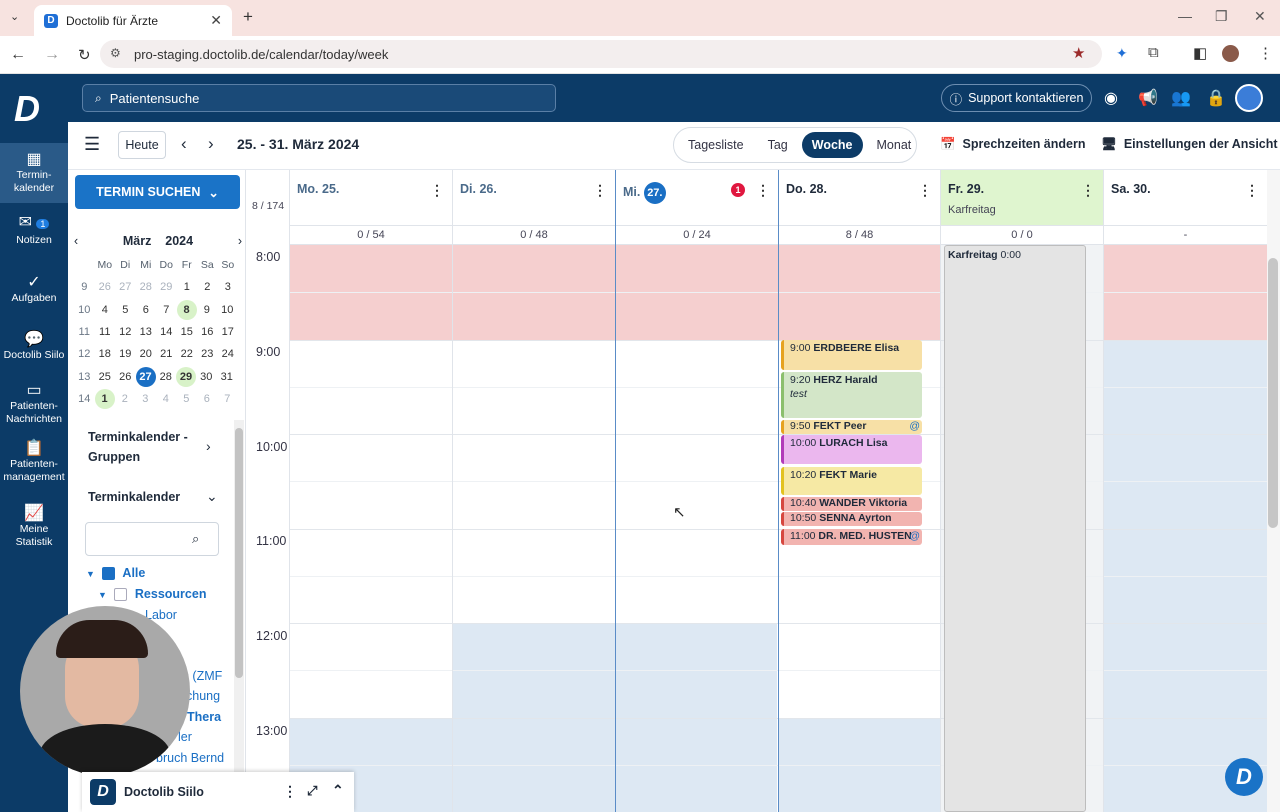 This screenshot has width=1280, height=812. What do you see at coordinates (851, 481) in the screenshot?
I see `appointment: 10:20 FEKT Marie` at bounding box center [851, 481].